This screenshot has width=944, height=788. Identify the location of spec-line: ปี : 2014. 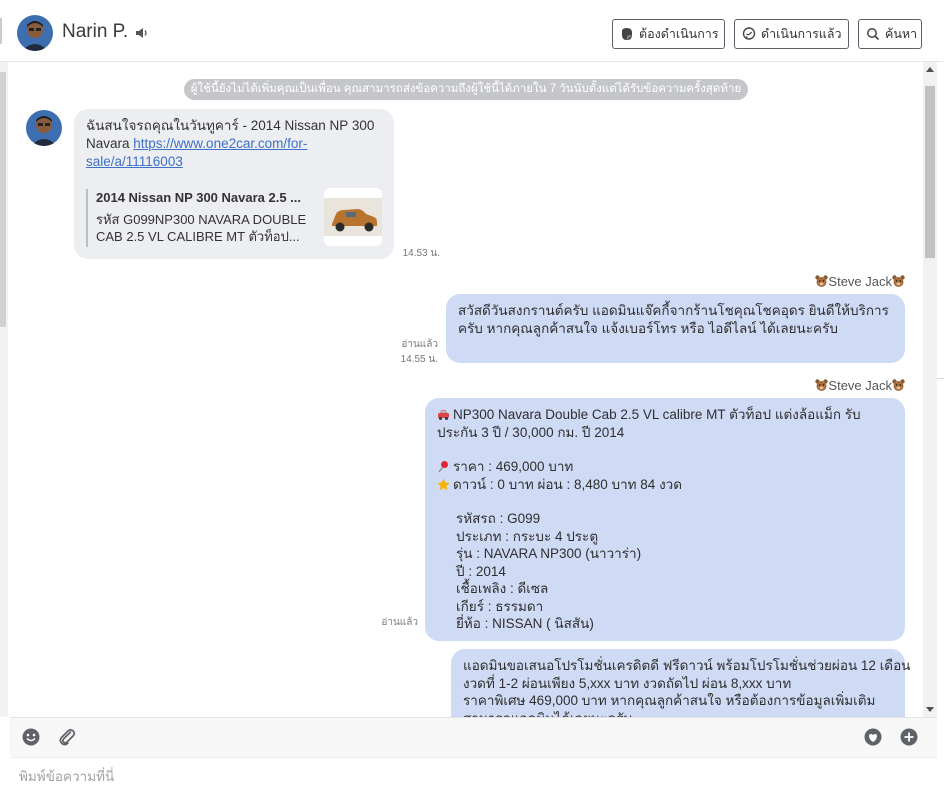
(481, 571).